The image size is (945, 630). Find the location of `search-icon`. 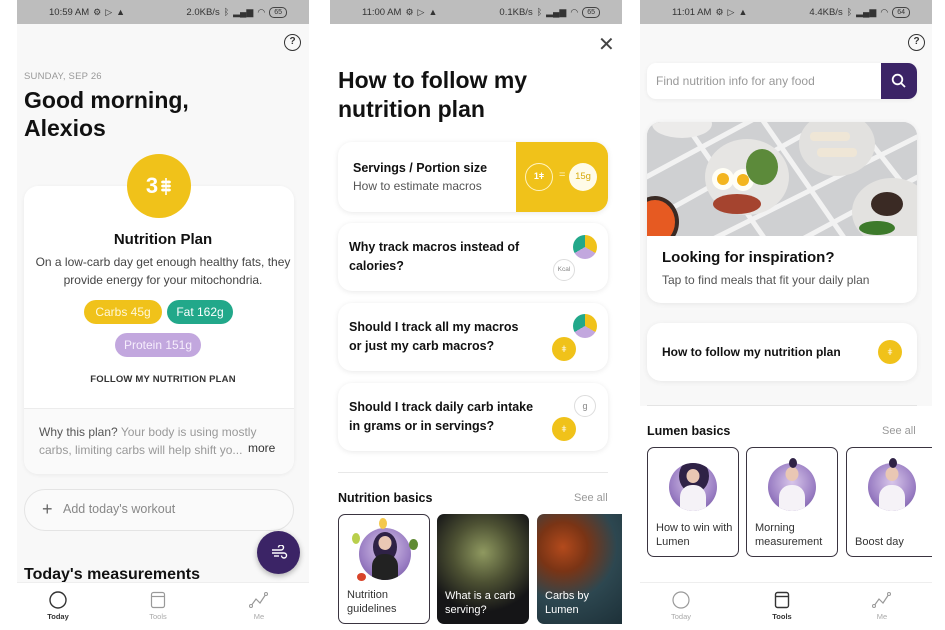

search-icon is located at coordinates (898, 80).